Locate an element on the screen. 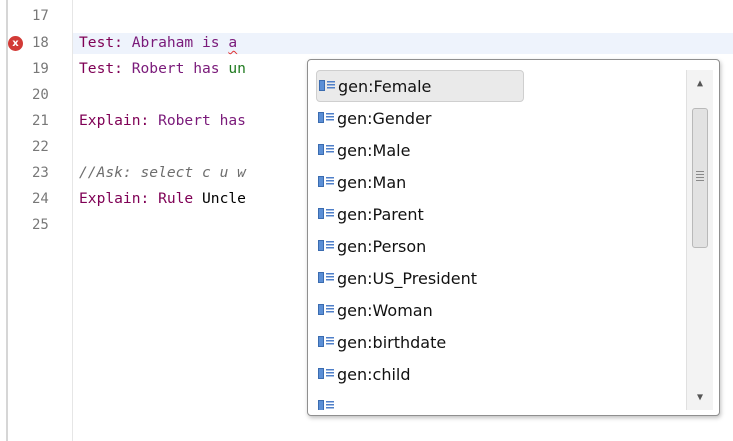  autocomplete-item: gen:US_President is located at coordinates (420, 278).